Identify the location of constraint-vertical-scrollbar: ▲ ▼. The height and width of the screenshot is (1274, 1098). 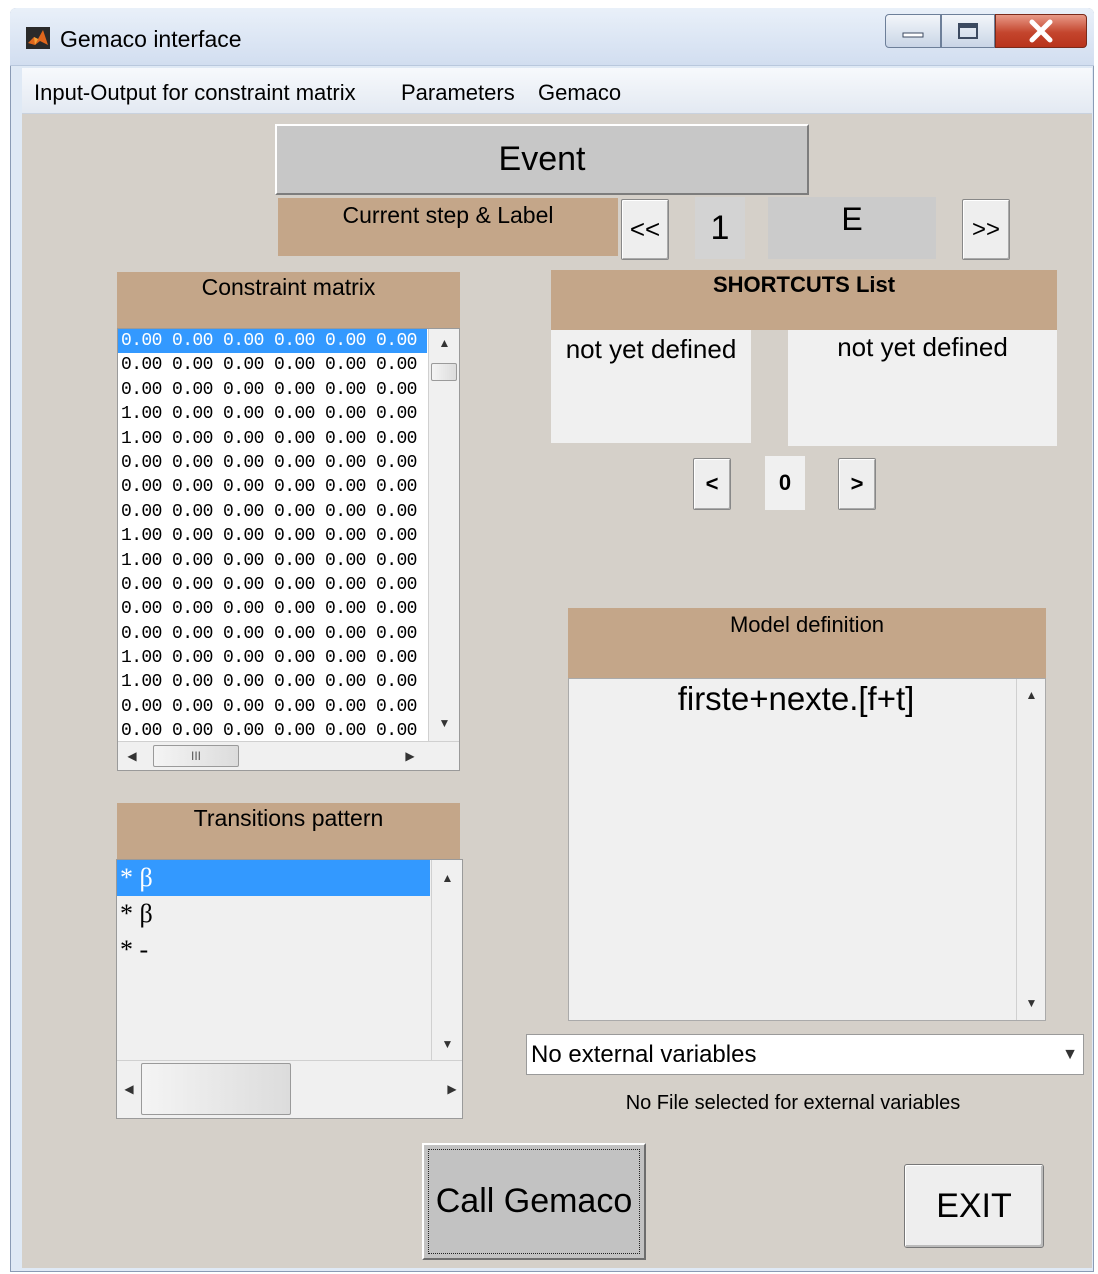
(443, 537).